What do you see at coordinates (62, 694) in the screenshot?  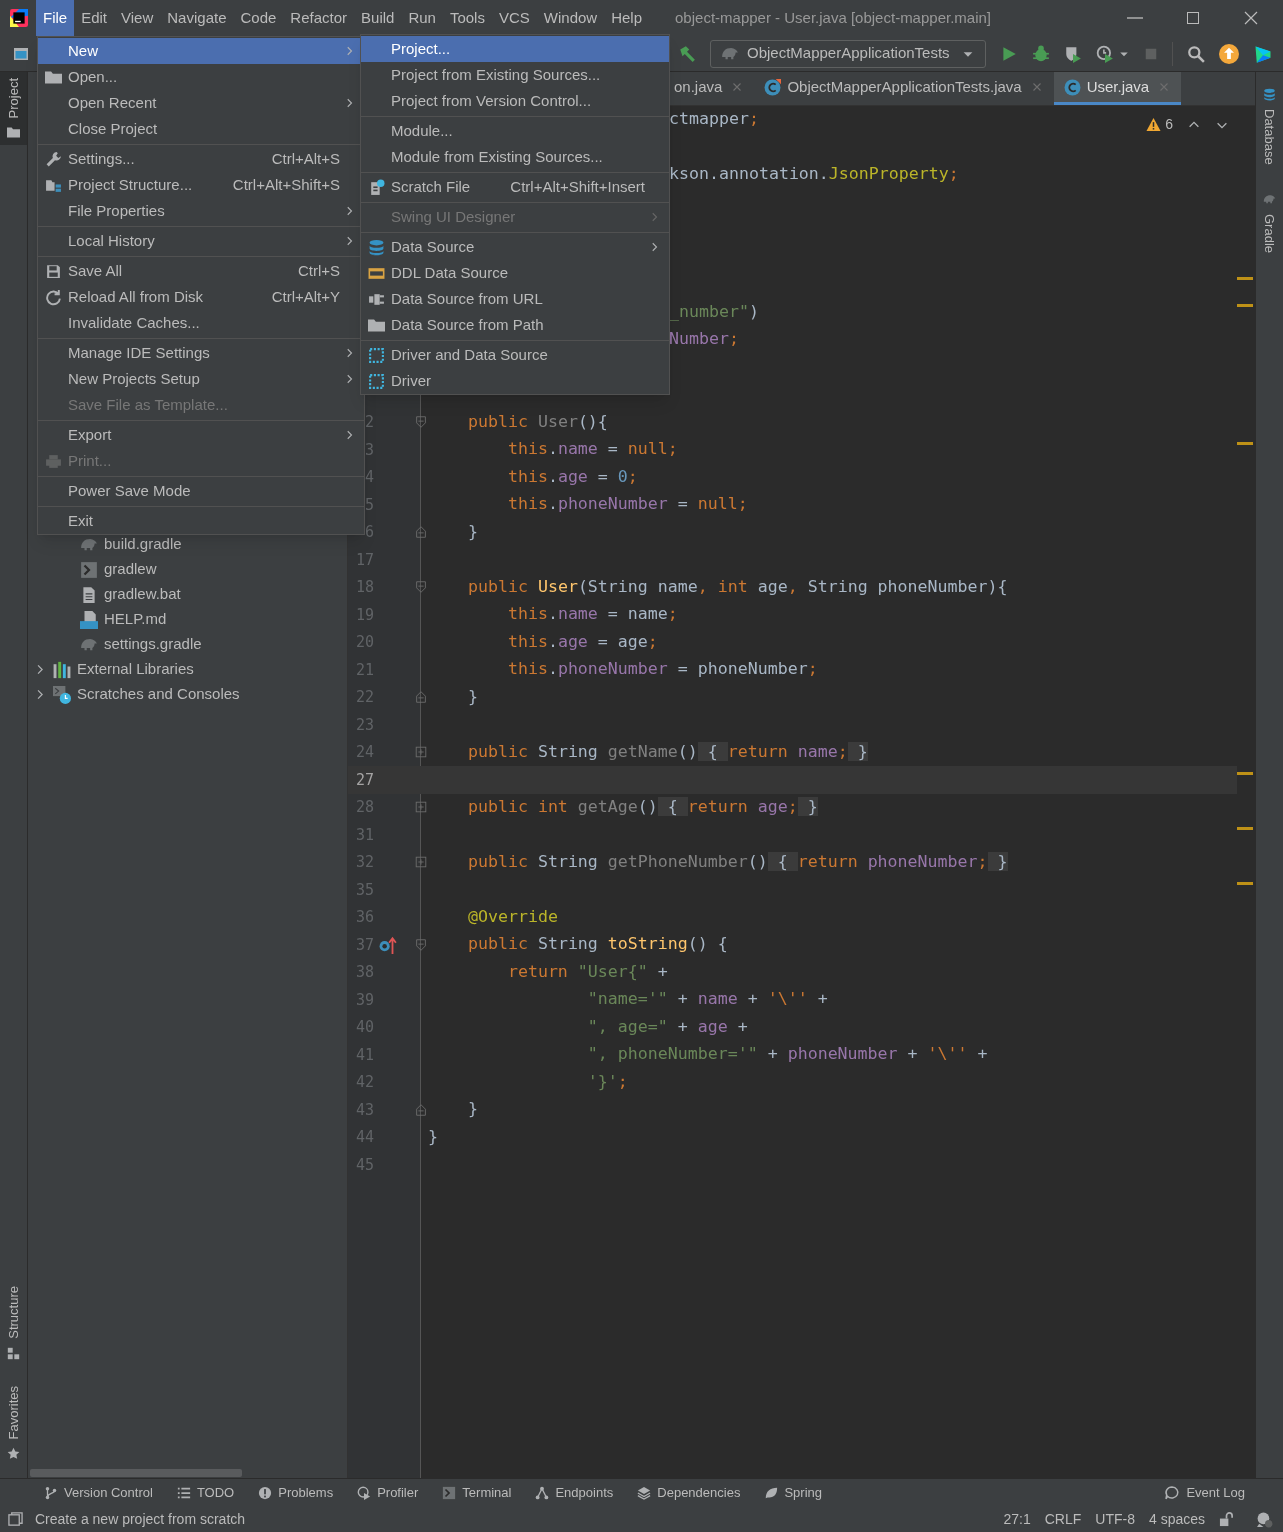 I see `scratches-icon` at bounding box center [62, 694].